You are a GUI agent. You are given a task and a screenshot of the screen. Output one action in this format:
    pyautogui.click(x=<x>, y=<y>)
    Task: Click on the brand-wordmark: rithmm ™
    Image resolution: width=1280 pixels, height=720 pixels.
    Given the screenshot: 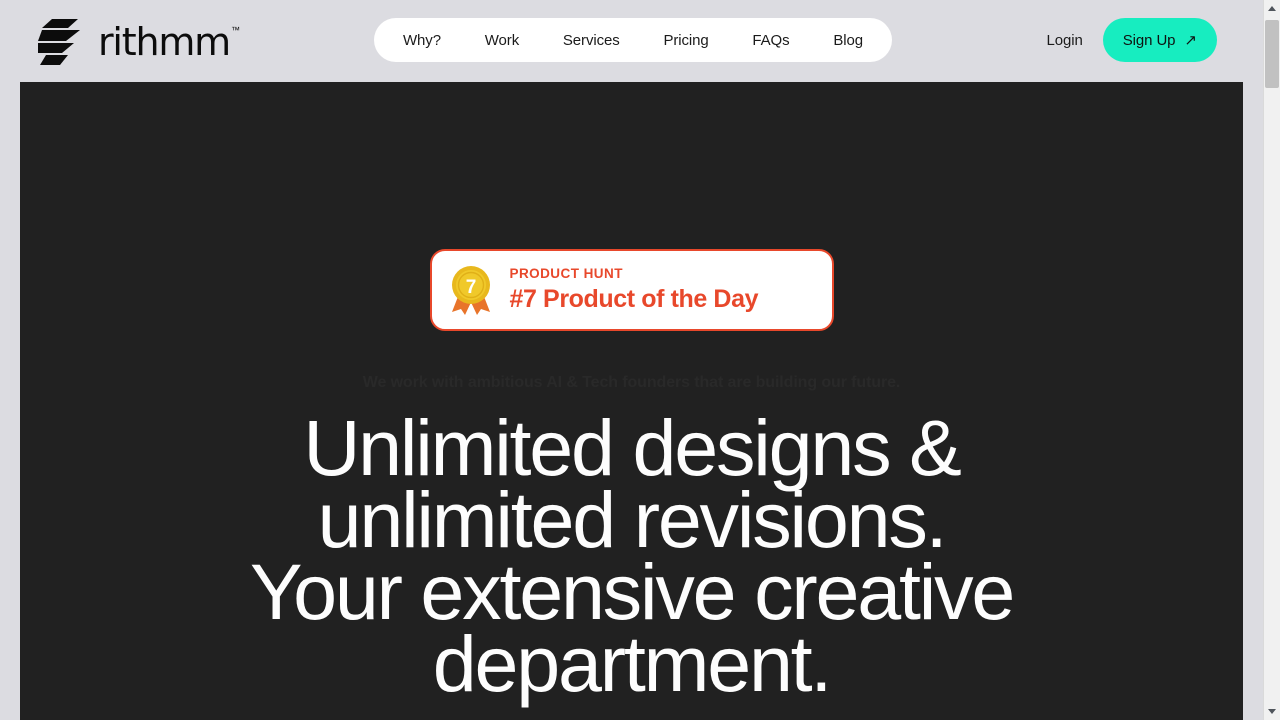 What is the action you would take?
    pyautogui.click(x=169, y=42)
    